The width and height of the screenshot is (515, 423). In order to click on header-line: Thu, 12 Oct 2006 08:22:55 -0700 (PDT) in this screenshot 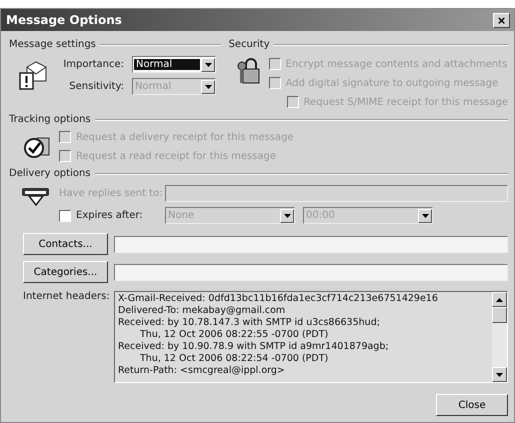, I will do `click(234, 335)`.